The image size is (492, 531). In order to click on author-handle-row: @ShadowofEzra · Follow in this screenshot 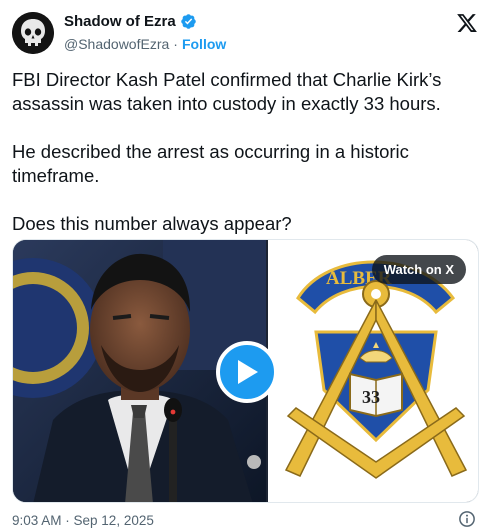, I will do `click(145, 44)`.